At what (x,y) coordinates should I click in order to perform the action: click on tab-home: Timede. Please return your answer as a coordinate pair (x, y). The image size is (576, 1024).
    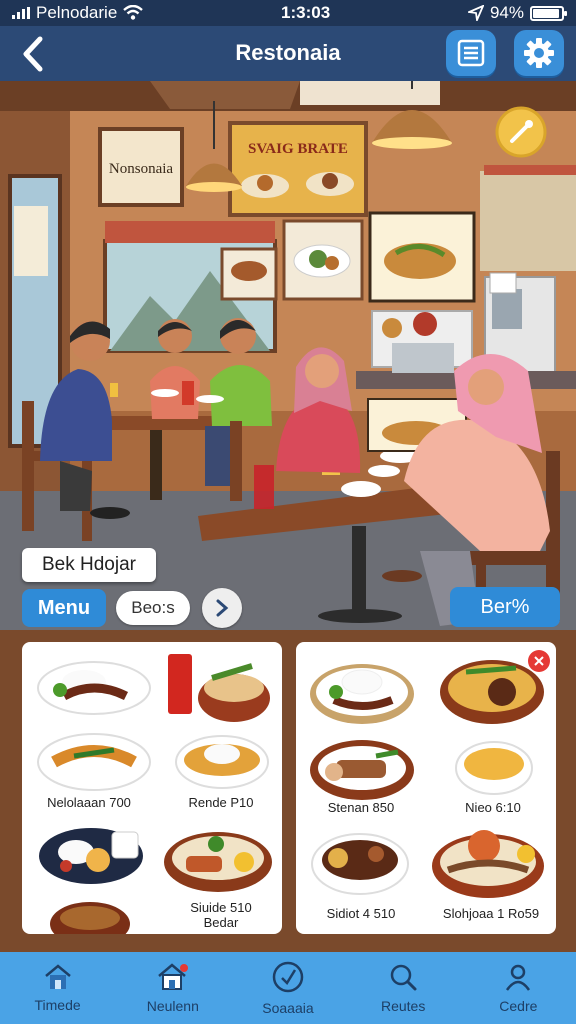
    Looking at the image, I should click on (57, 988).